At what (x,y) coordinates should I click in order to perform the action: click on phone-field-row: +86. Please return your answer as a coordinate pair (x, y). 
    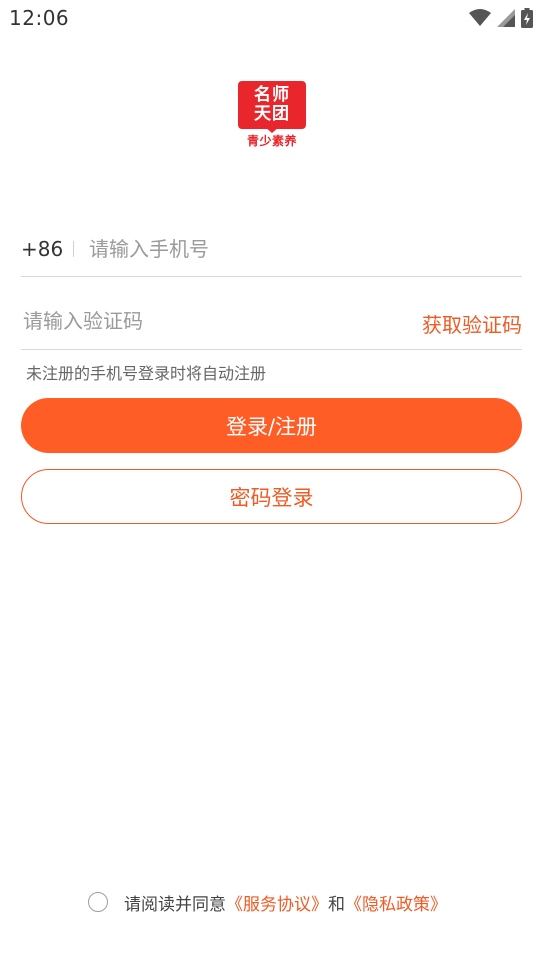
    Looking at the image, I should click on (271, 251).